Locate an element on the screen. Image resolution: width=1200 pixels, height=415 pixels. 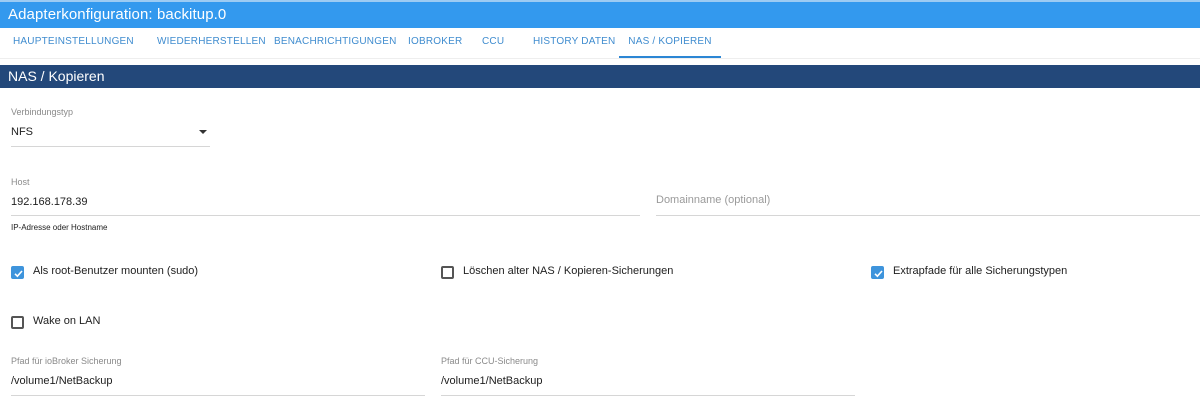
delete-old-label: Löschen alter NAS / Kopieren-Sicherungen is located at coordinates (568, 271).